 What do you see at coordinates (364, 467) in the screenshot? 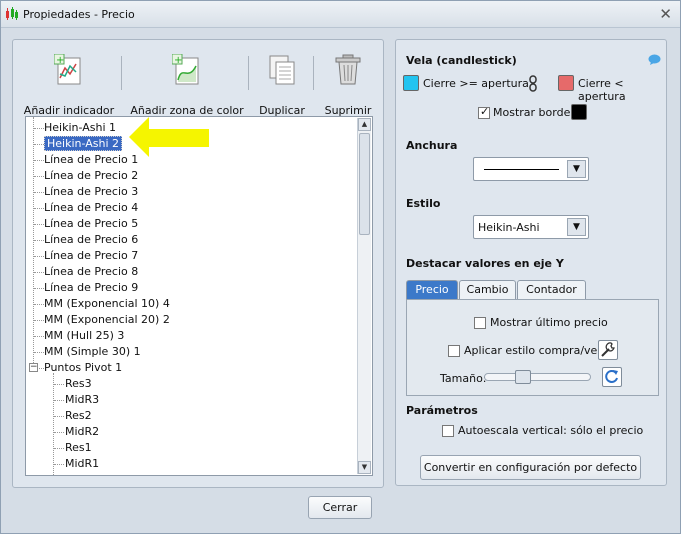
I see `scroll-down-icon: ▼` at bounding box center [364, 467].